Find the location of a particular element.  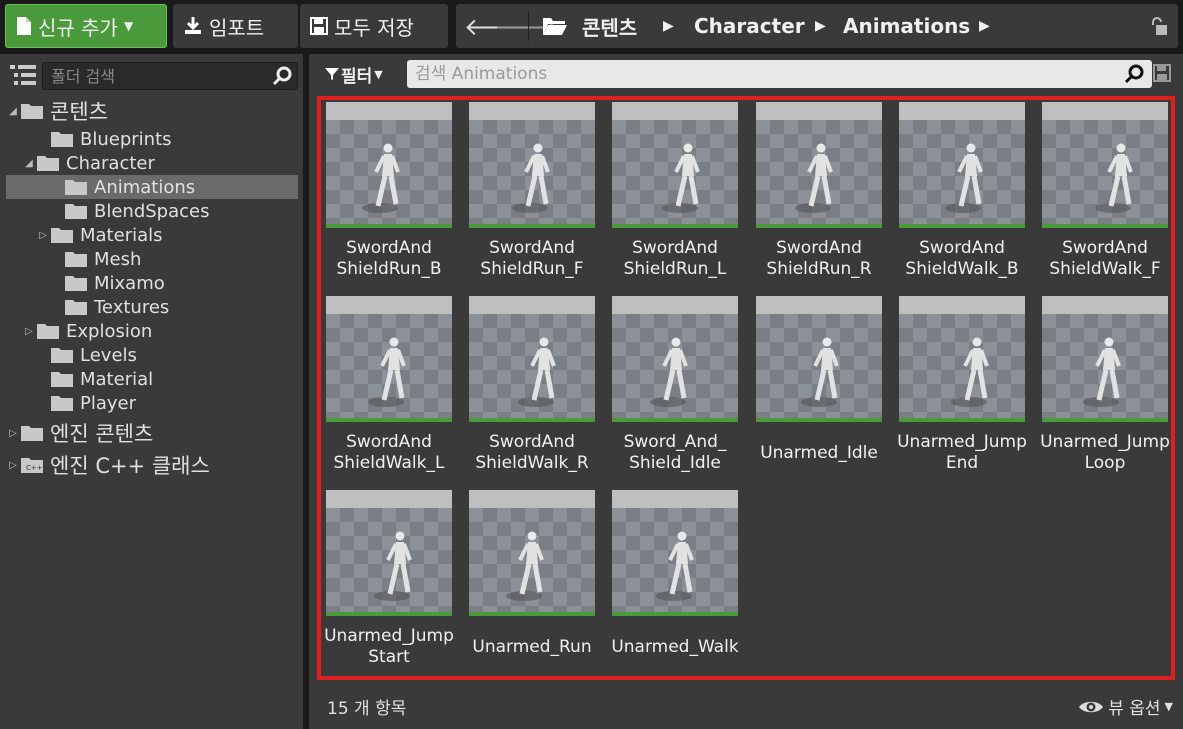

asset-tile: Unarmed_Jump Start is located at coordinates (391, 582).